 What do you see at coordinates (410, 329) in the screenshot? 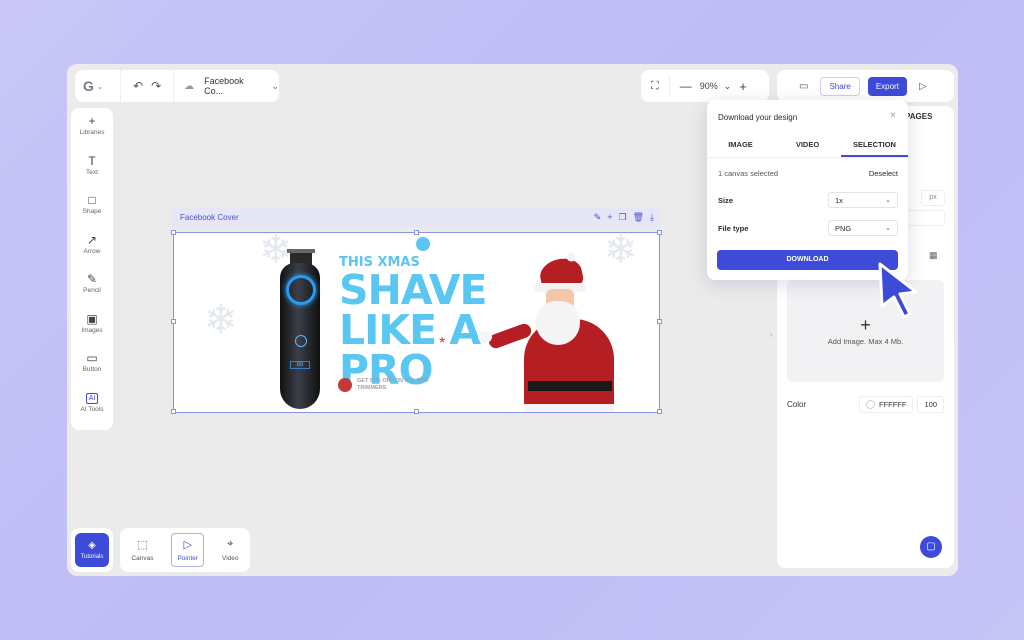
I see `headline-line-3: LIKE A` at bounding box center [410, 329].